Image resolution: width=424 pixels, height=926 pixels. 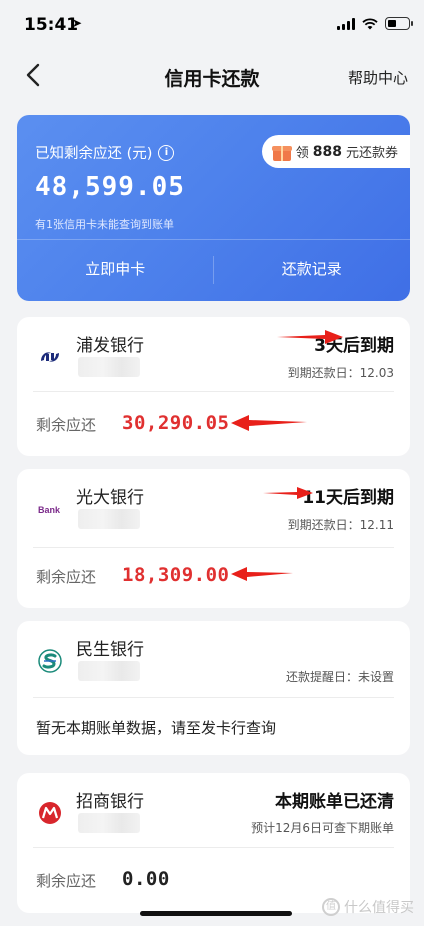 What do you see at coordinates (212, 25) in the screenshot?
I see `status-bar: 15:41 ➤` at bounding box center [212, 25].